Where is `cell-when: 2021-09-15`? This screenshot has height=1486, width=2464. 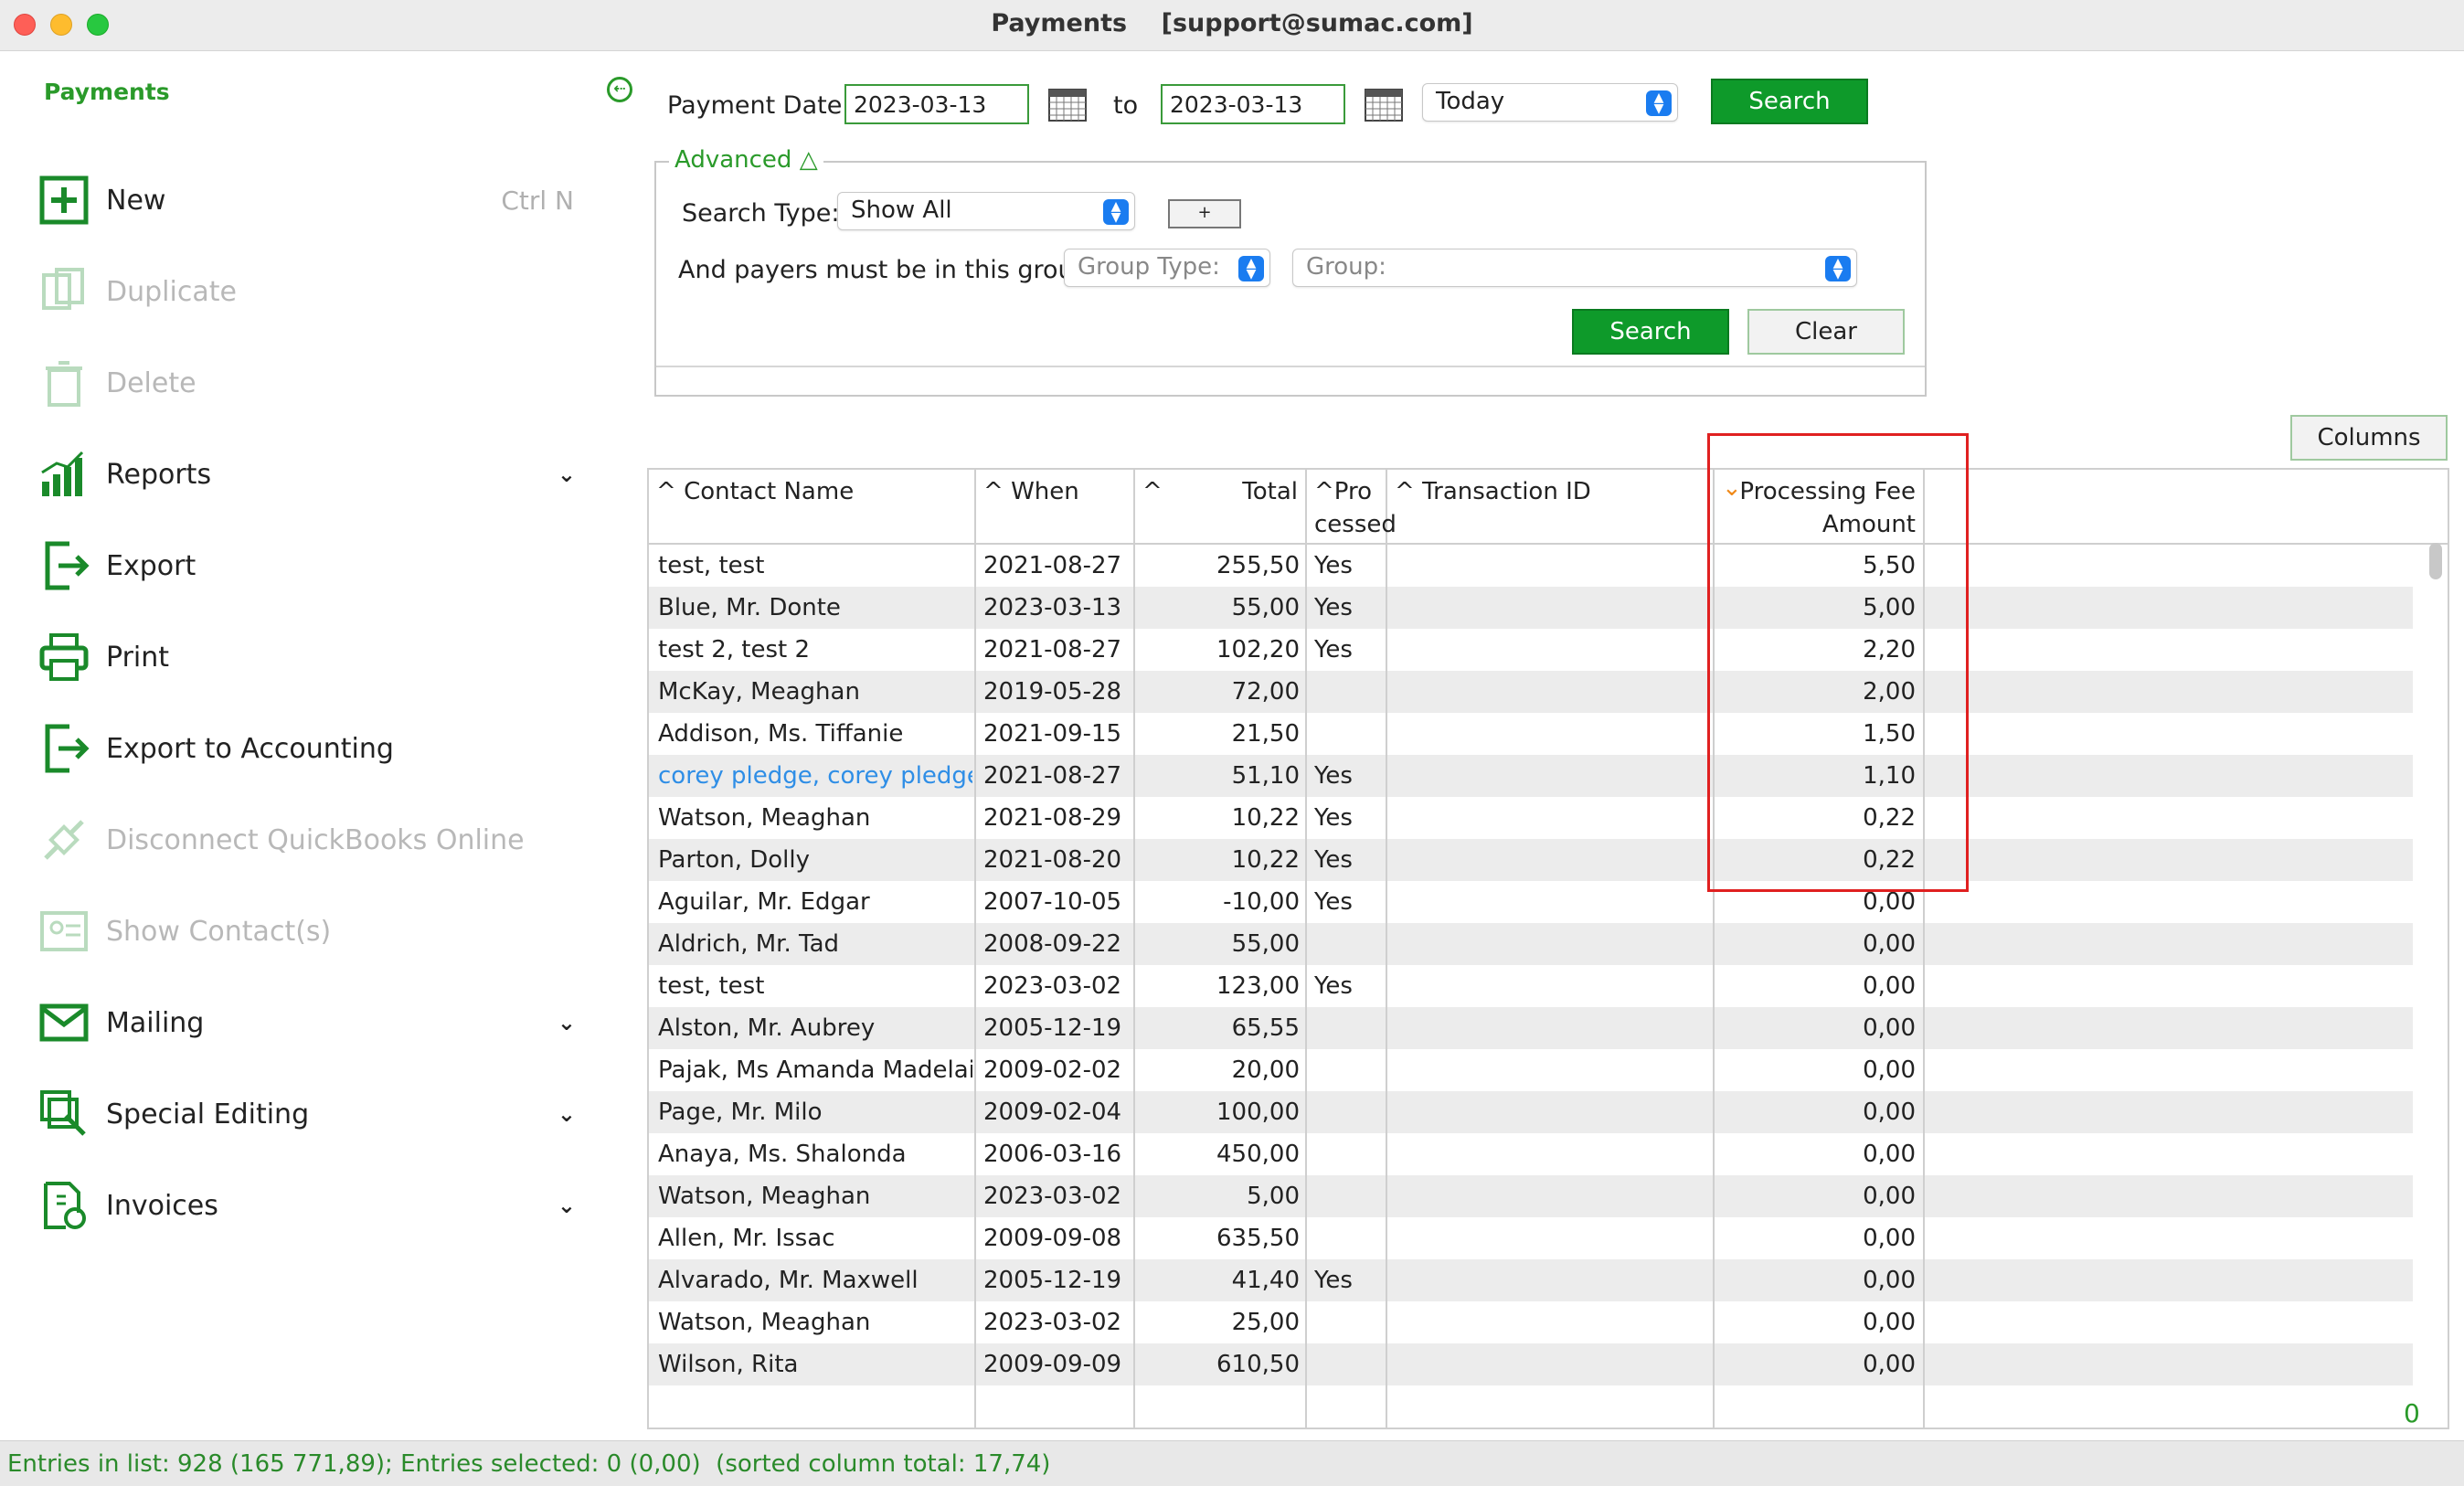
cell-when: 2021-09-15 is located at coordinates (1052, 734).